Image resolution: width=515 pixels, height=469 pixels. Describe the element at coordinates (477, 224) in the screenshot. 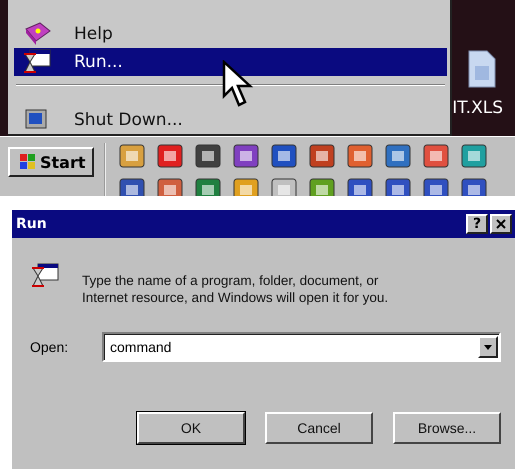

I see `help-button: ?` at that location.